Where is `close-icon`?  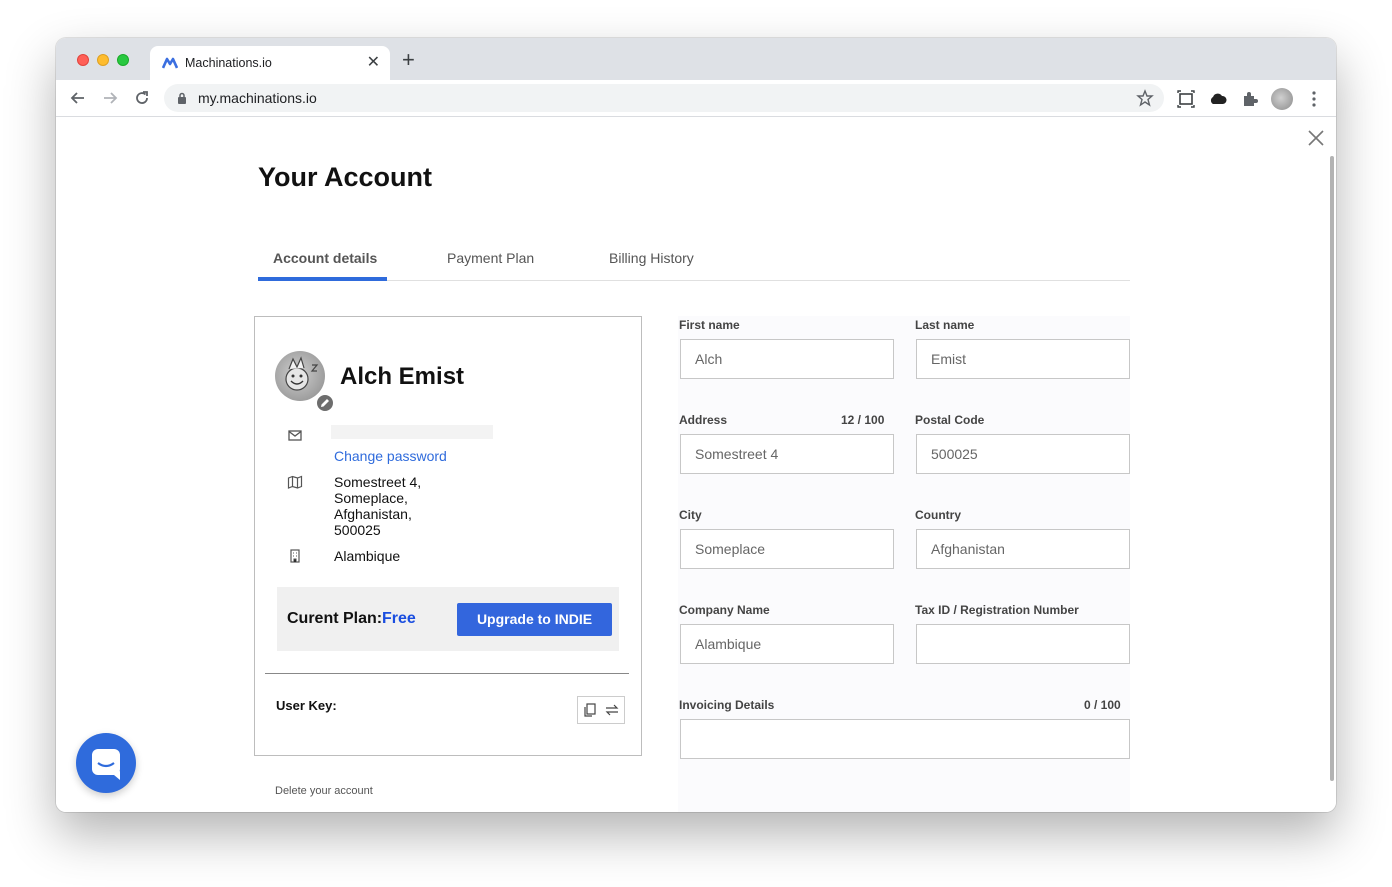
close-icon is located at coordinates (1316, 138).